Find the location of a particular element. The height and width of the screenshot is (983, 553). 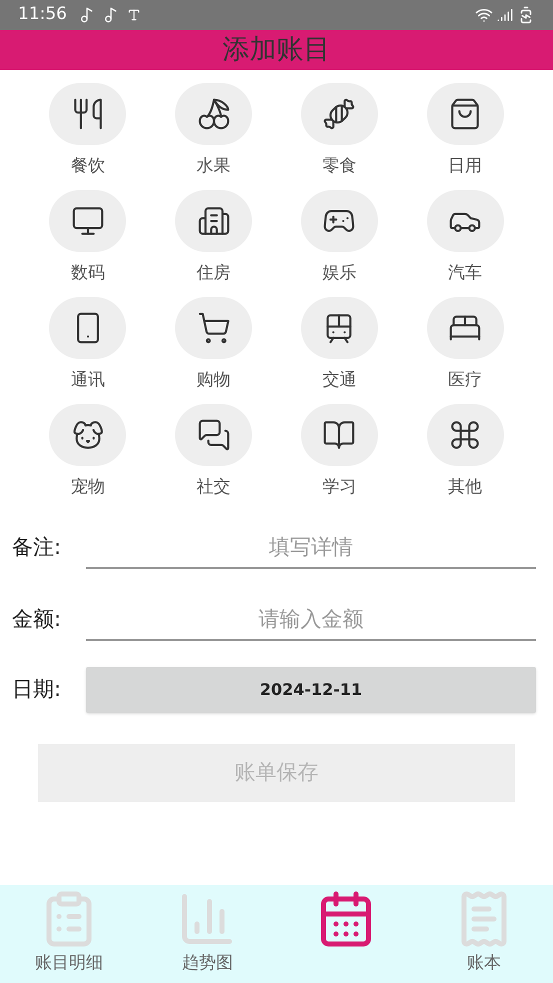

category-button: 宠物 is located at coordinates (88, 451).